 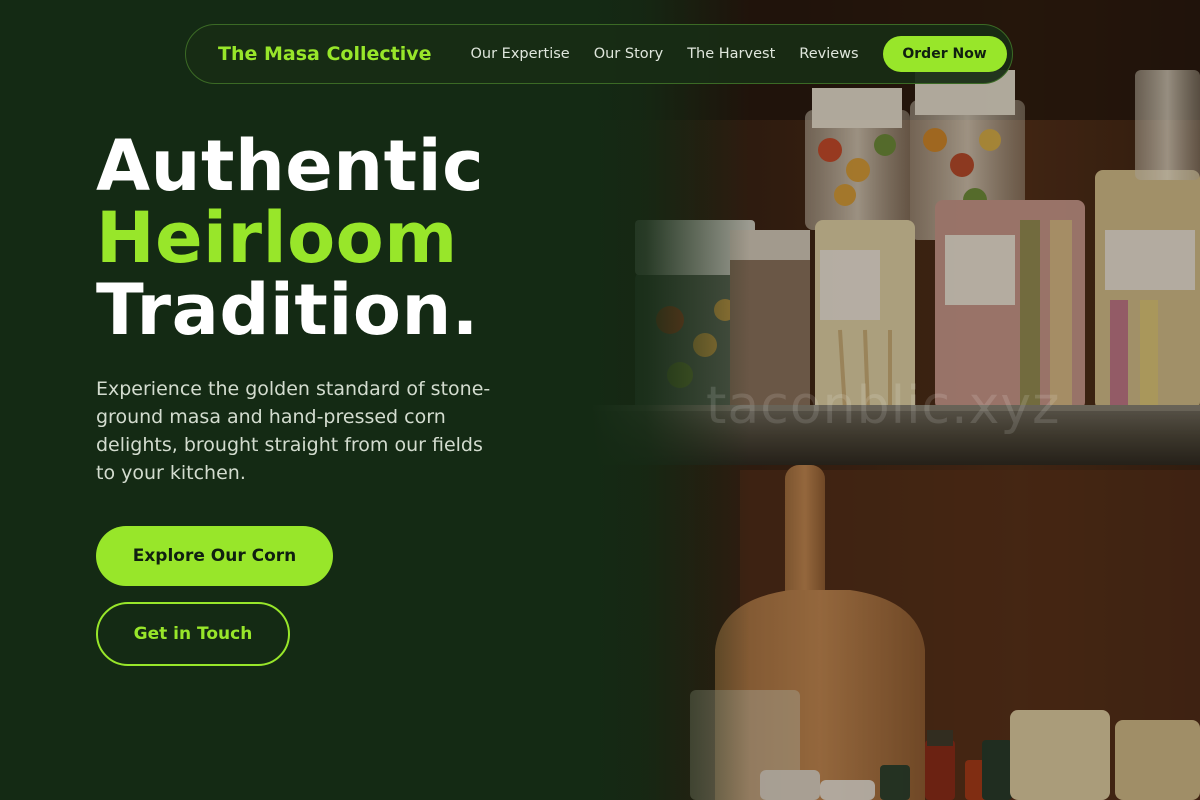 I want to click on get-in-touch-button: Get in Touch, so click(x=193, y=634).